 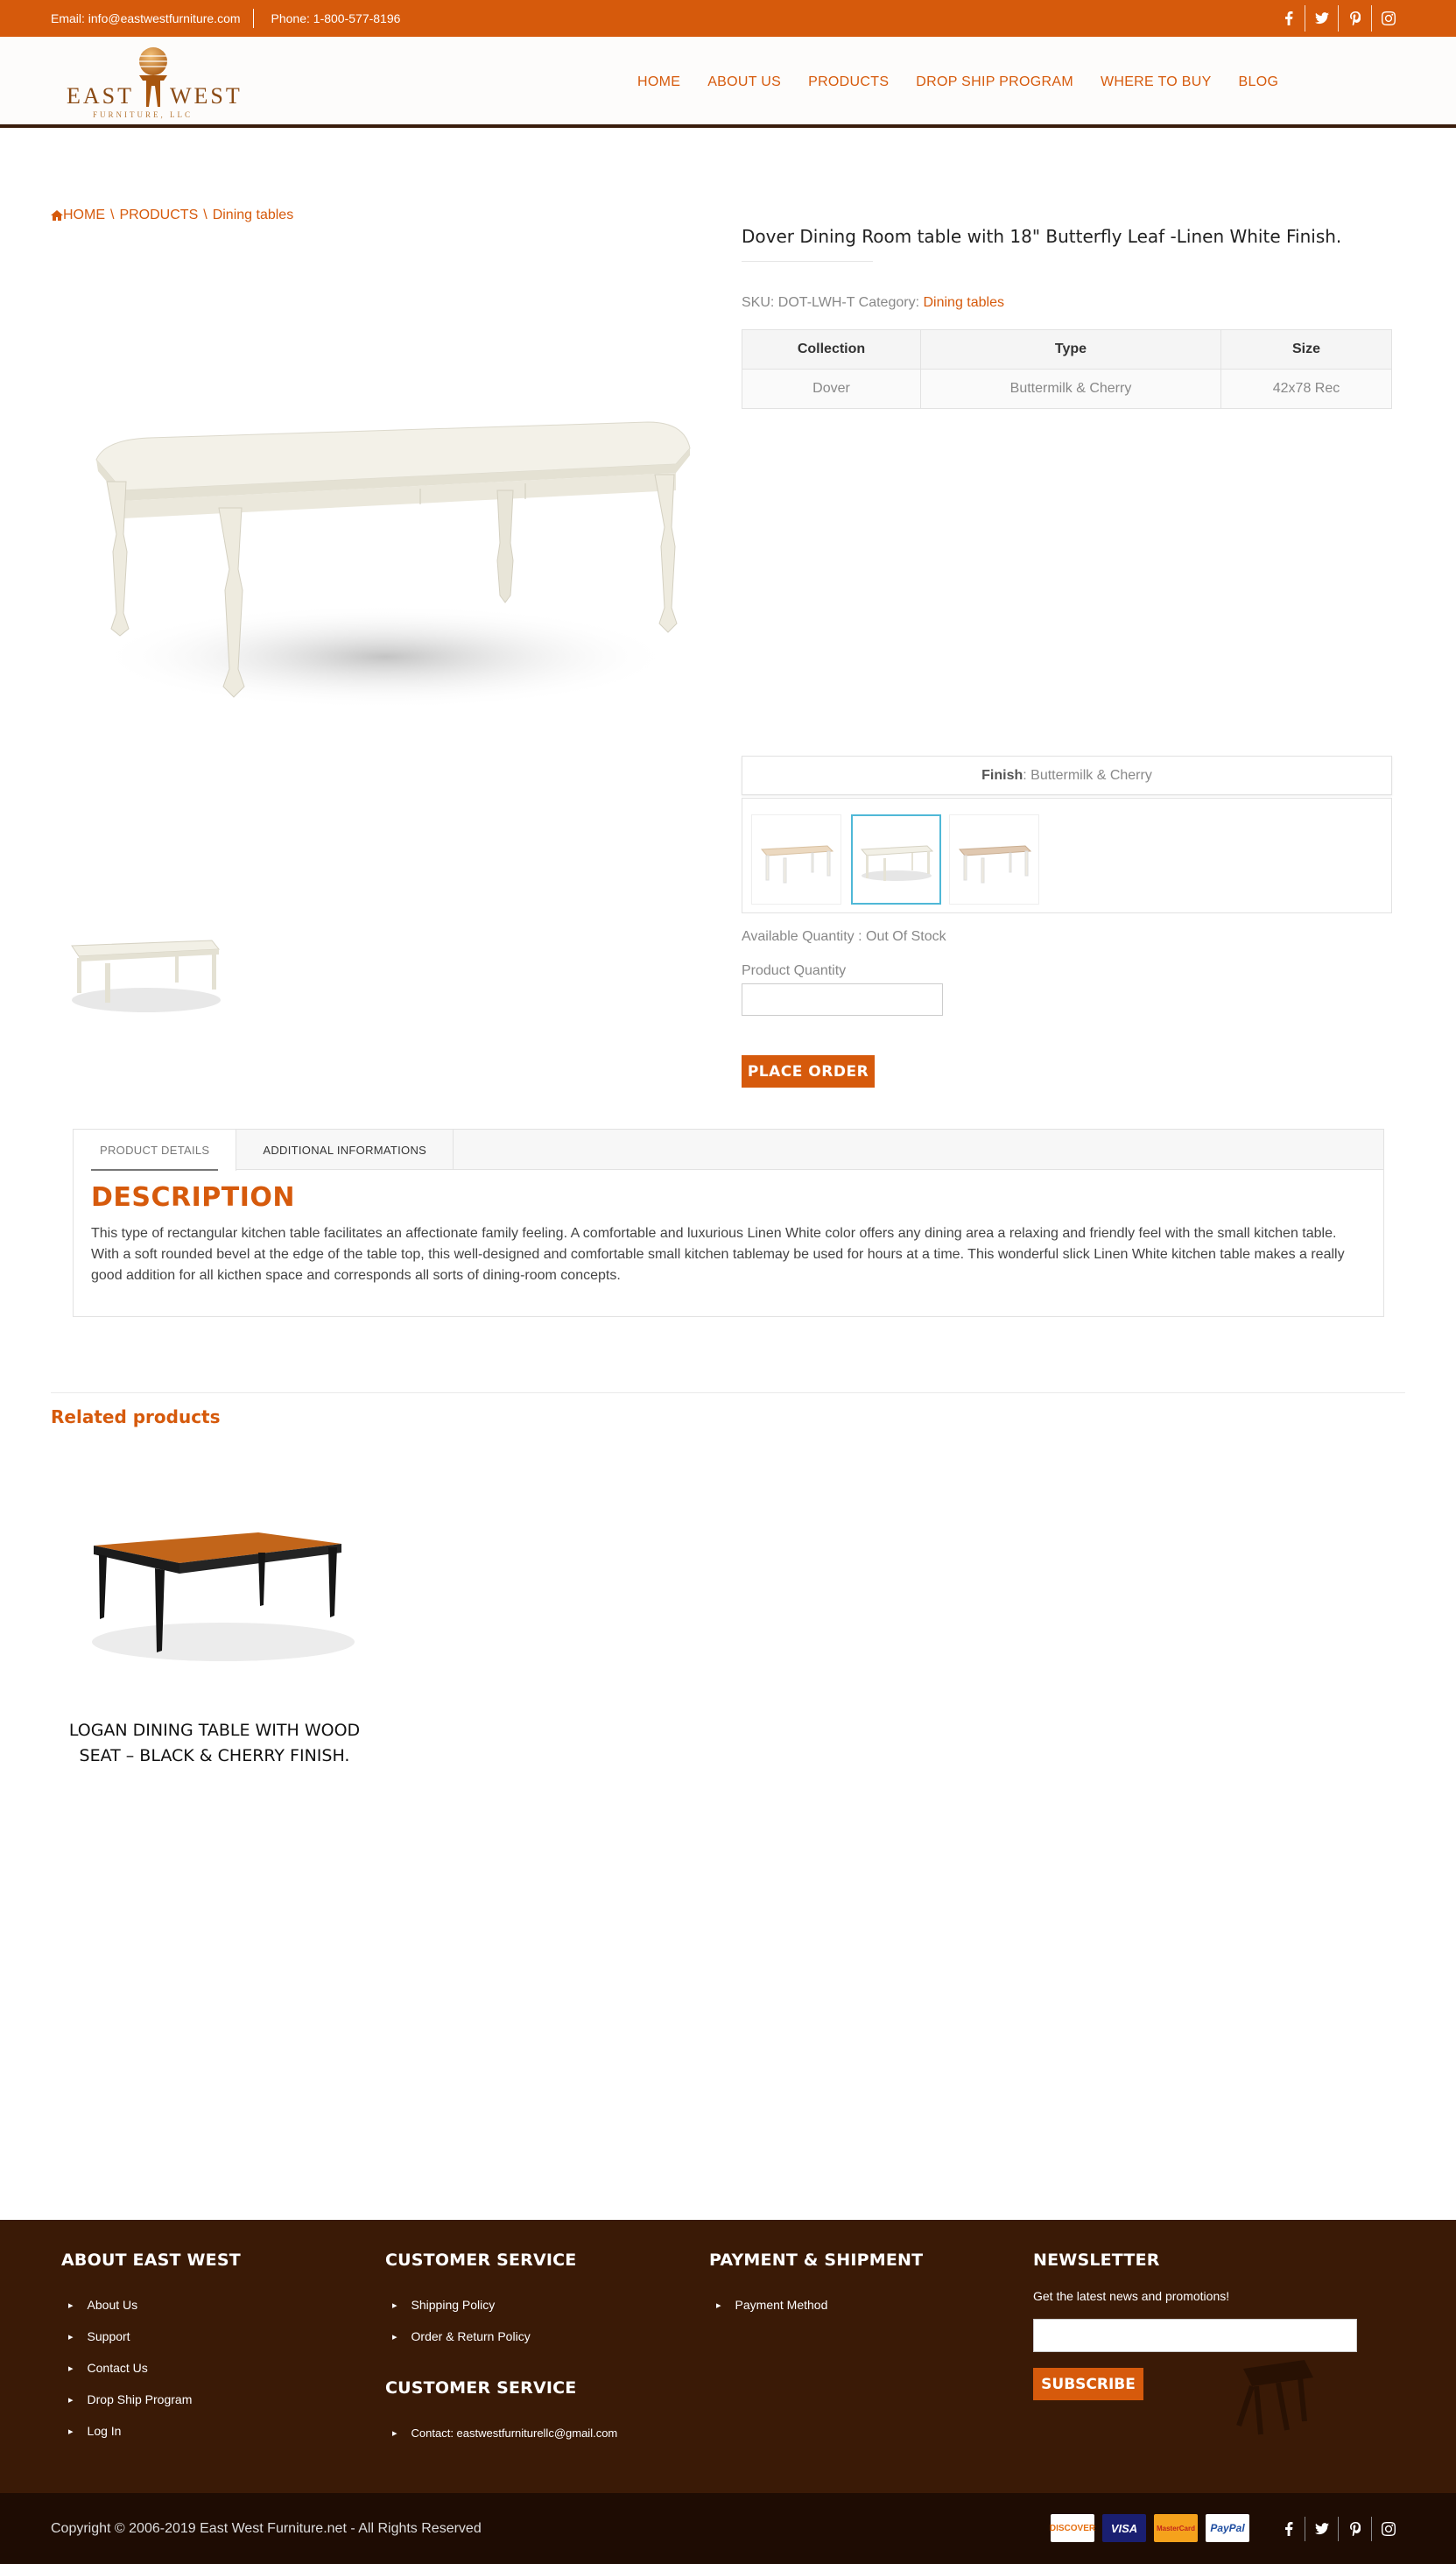 I want to click on east-west-logo: EAST WEST FURNITURE, LLC, so click(x=158, y=83).